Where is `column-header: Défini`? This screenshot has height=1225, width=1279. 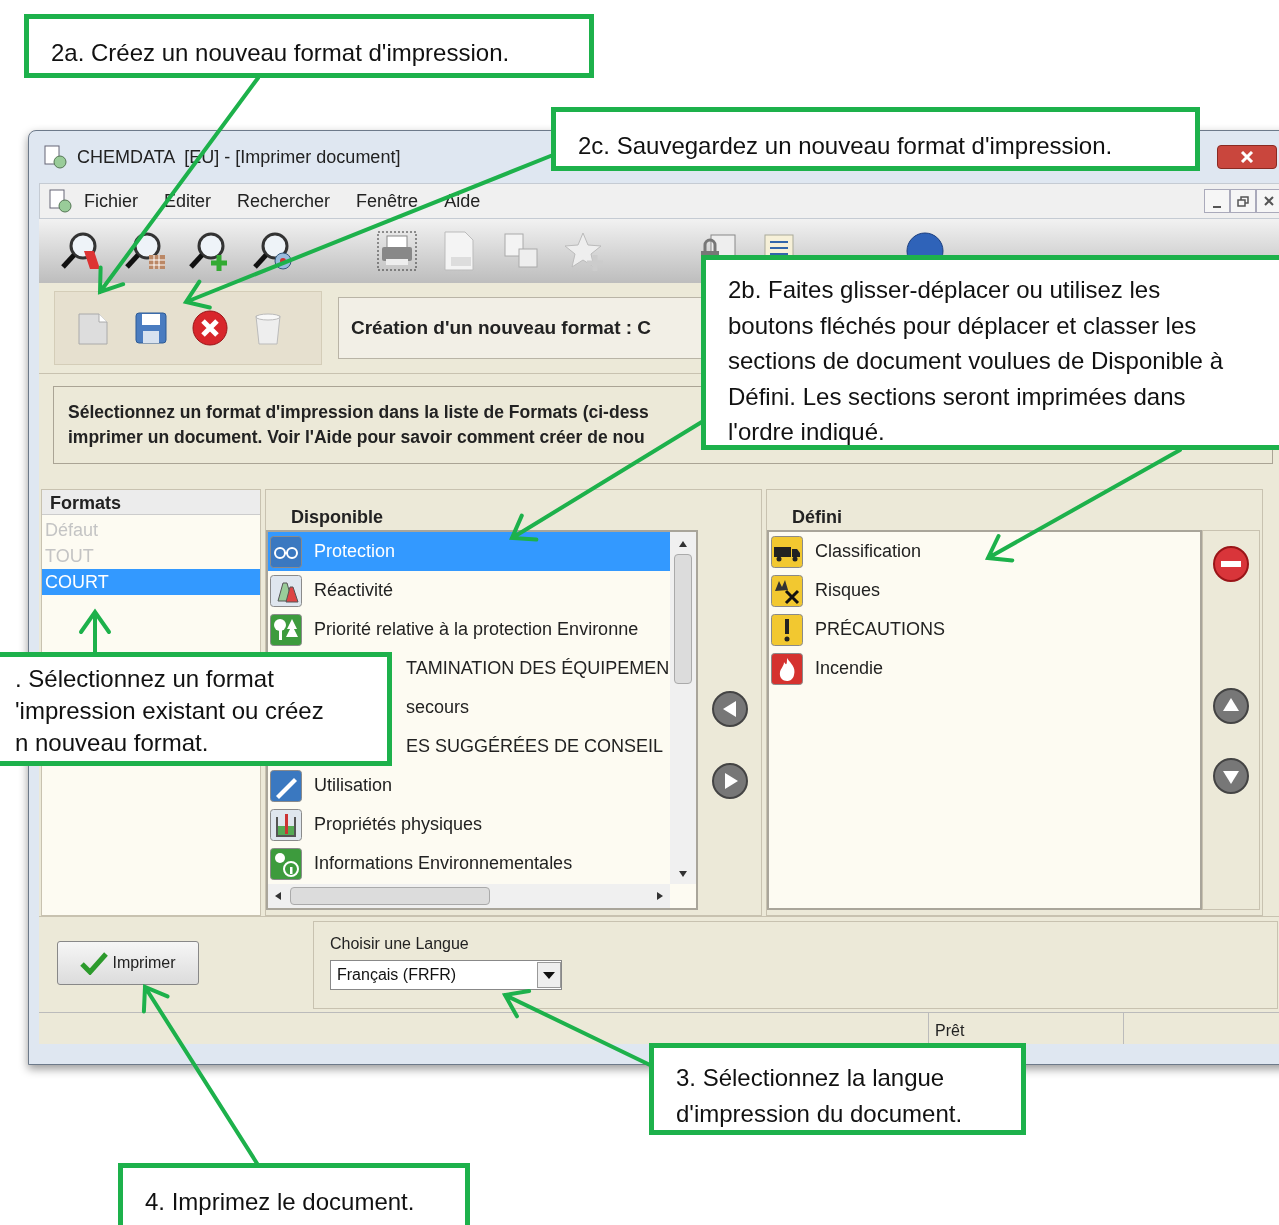 column-header: Défini is located at coordinates (817, 517).